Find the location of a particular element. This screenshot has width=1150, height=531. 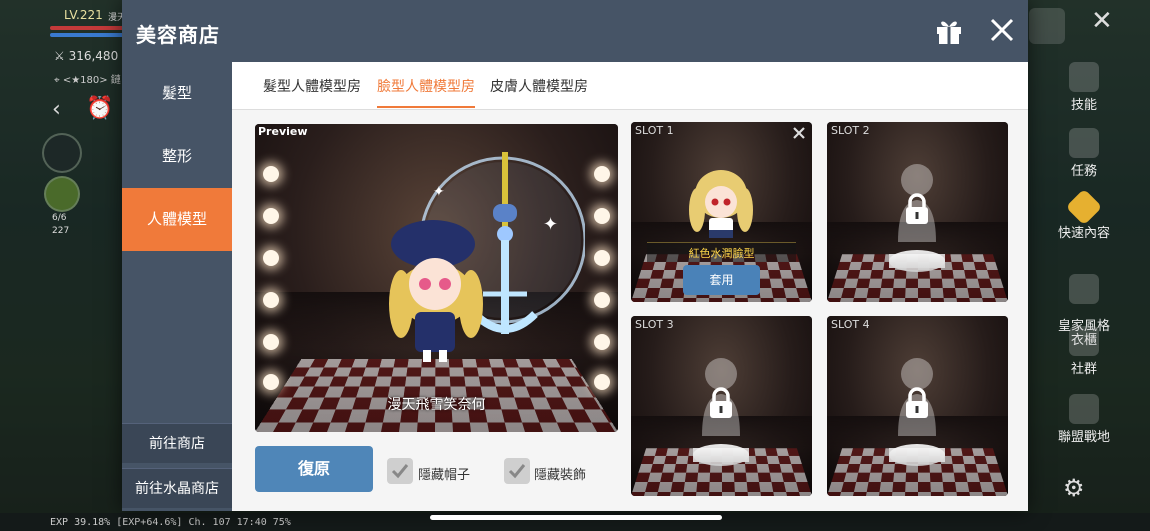

hide-accessory-checkbox is located at coordinates (517, 471).